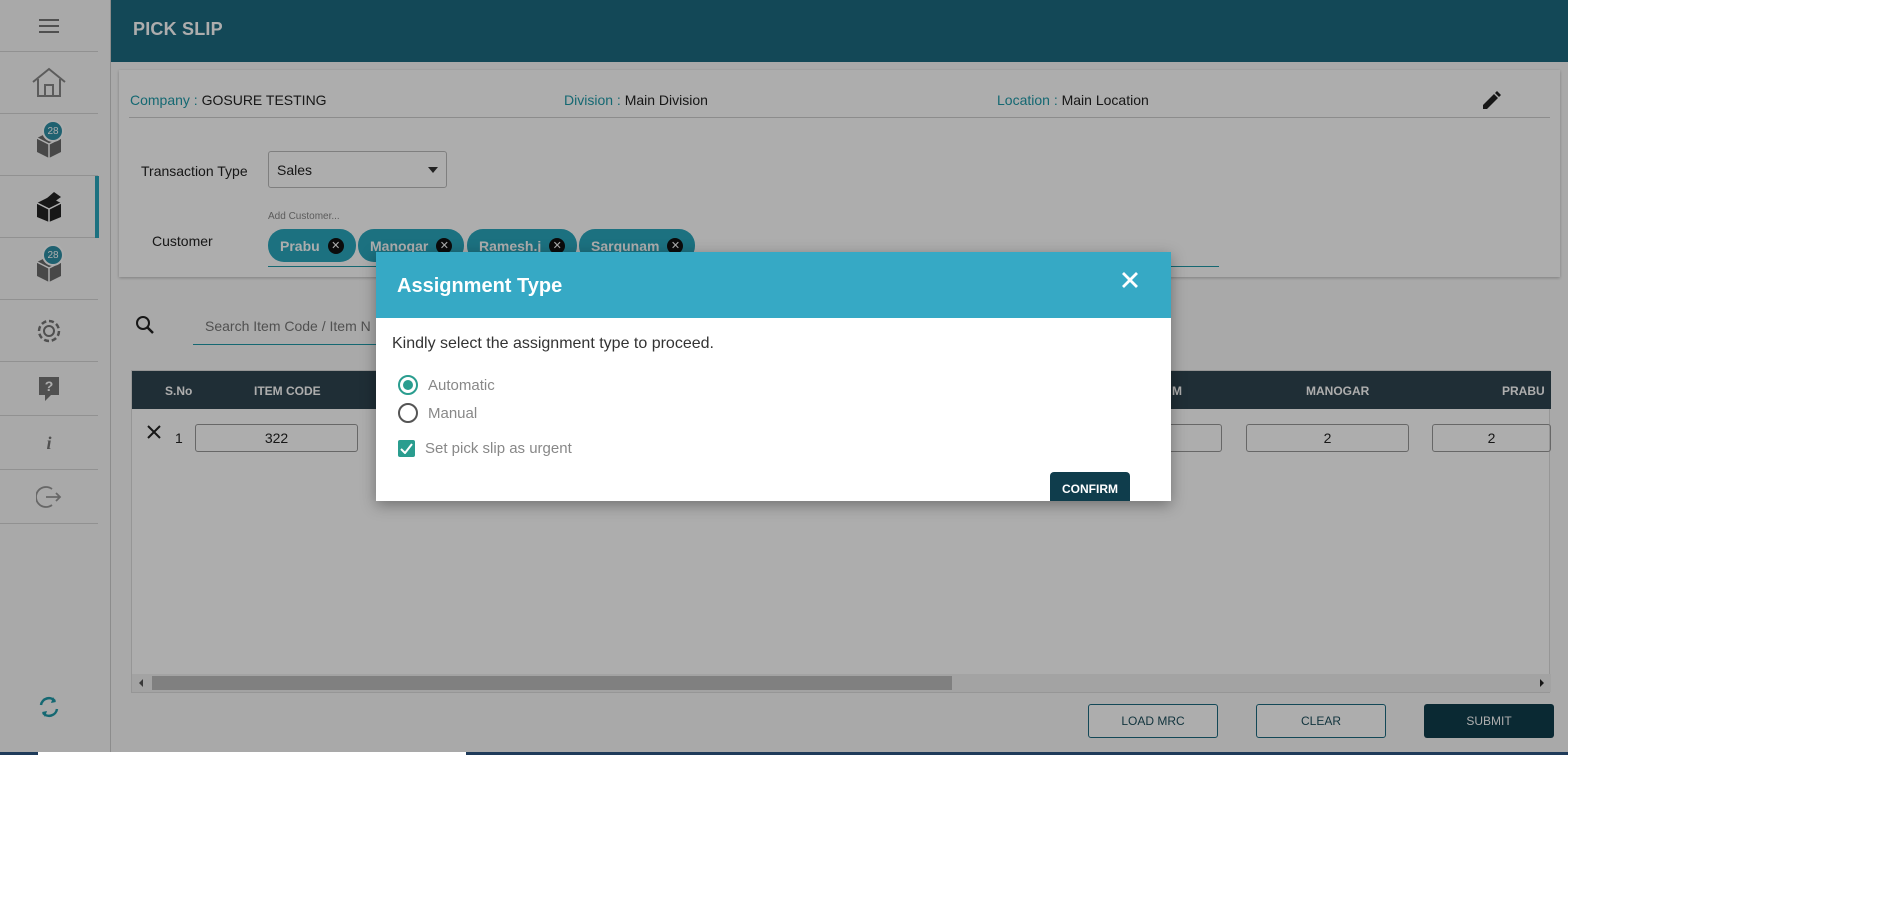  Describe the element at coordinates (453, 413) in the screenshot. I see `manual-label: Manual` at that location.